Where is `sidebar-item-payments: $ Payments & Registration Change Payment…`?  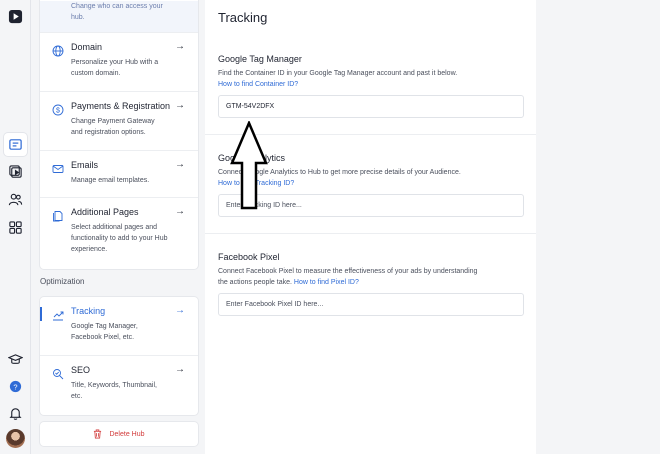 sidebar-item-payments: $ Payments & Registration Change Payment… is located at coordinates (119, 121).